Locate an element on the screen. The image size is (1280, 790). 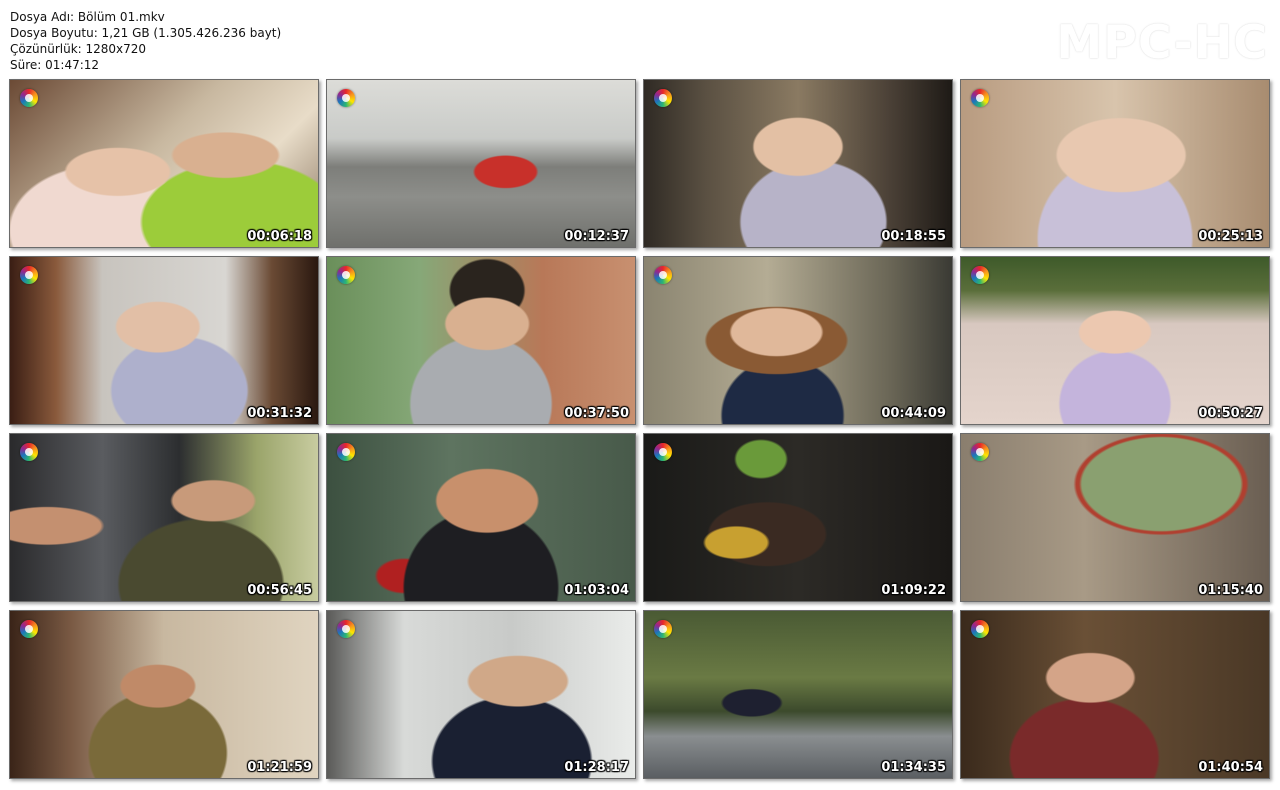
thumbnail-timestamp: 00:56:45 is located at coordinates (279, 590).